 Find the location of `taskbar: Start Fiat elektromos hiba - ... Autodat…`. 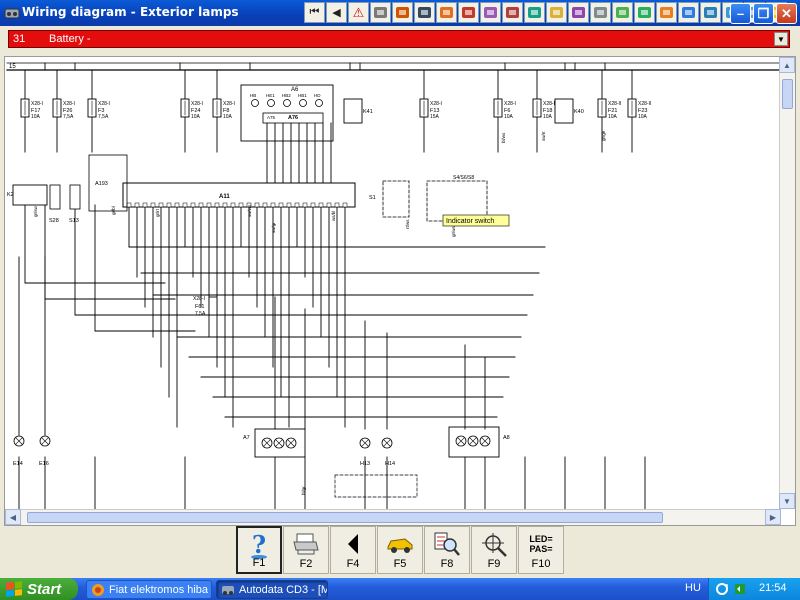

taskbar: Start Fiat elektromos hiba - ... Autodat… is located at coordinates (400, 589).